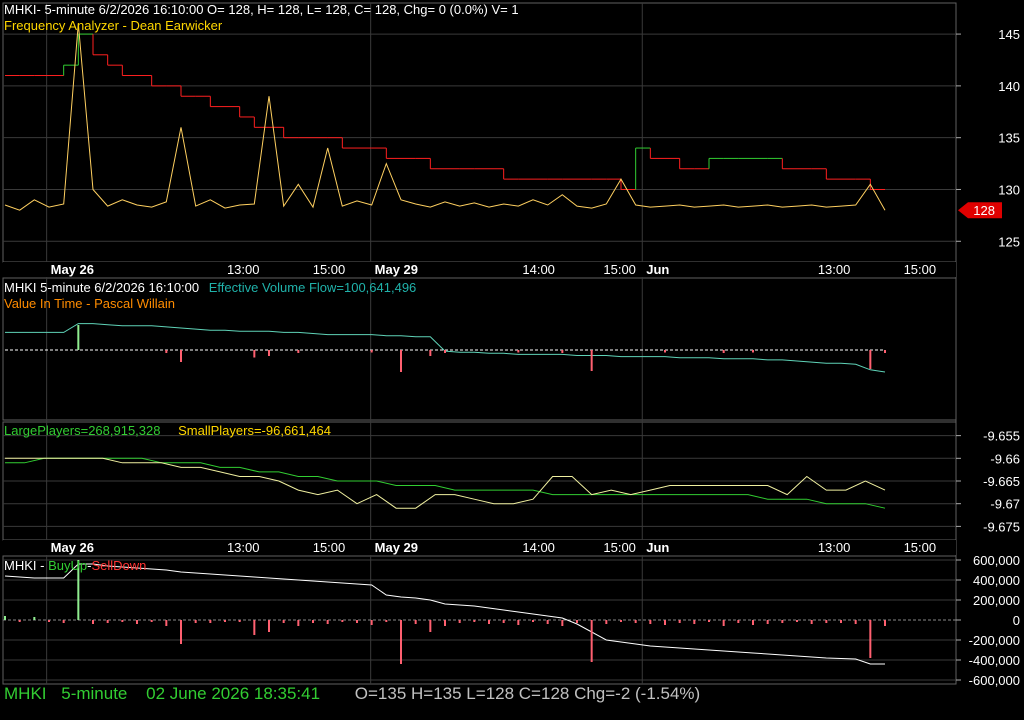  I want to click on buyup-symbol-label: MHKI -, so click(26, 565).